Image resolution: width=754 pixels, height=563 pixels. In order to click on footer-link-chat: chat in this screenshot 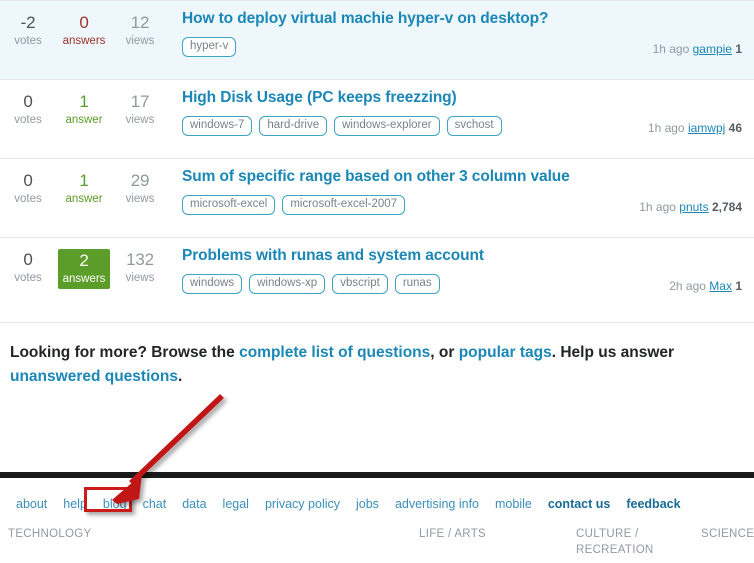, I will do `click(155, 504)`.